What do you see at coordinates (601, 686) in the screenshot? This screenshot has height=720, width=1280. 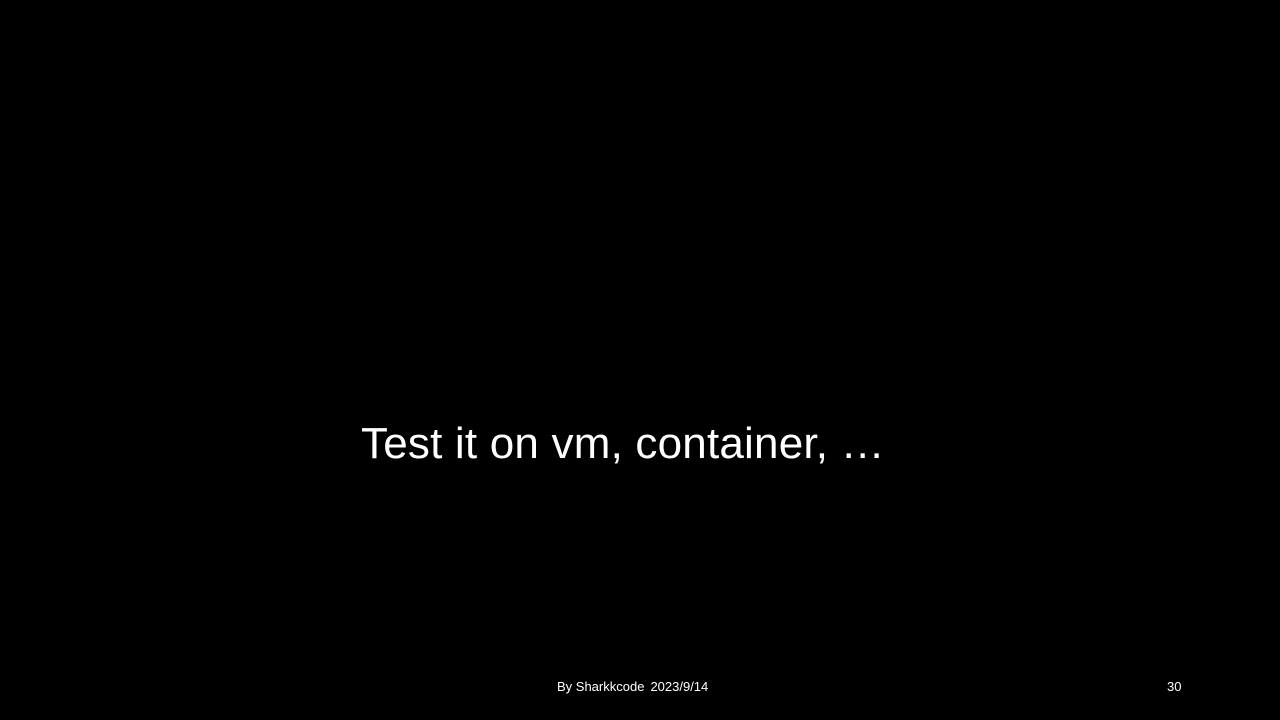 I see `footer-author: By Sharkkcode` at bounding box center [601, 686].